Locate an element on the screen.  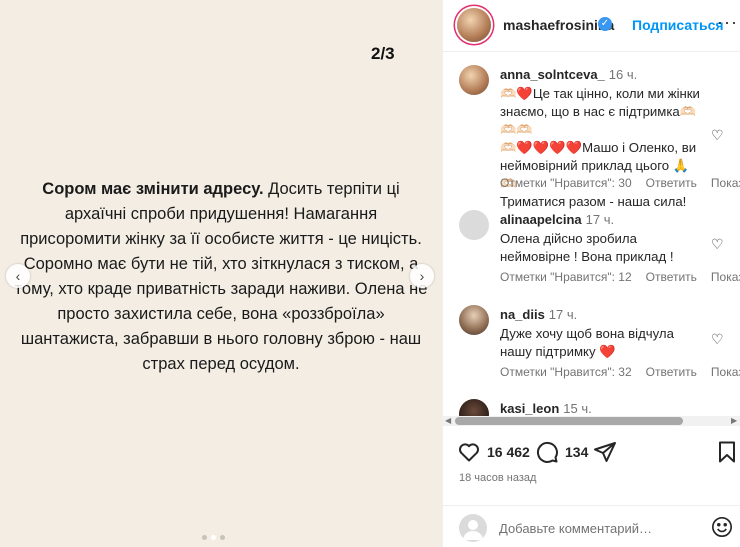
comment-line: нашу підтримку ❤️ is located at coordinates (558, 351).